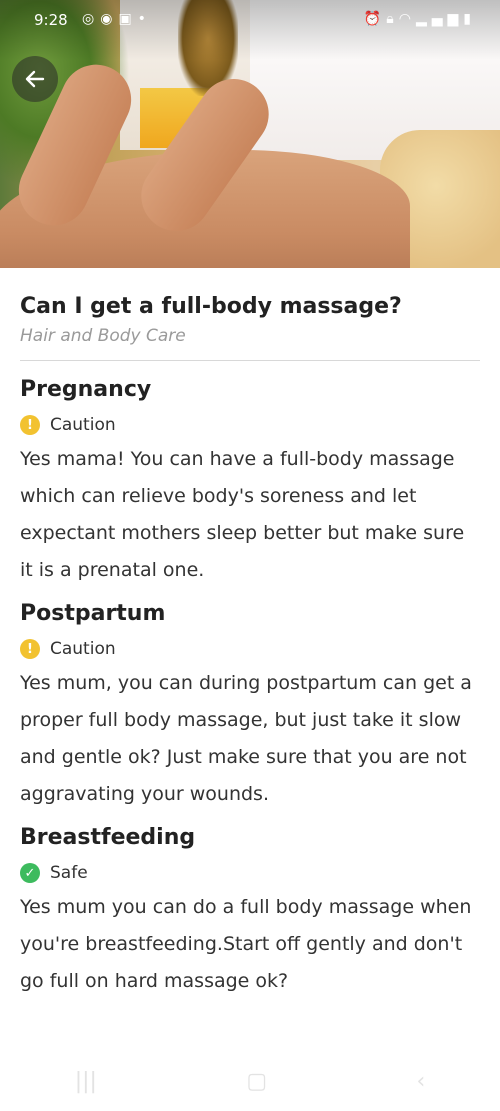  I want to click on recent-apps-icon: |||, so click(86, 1081).